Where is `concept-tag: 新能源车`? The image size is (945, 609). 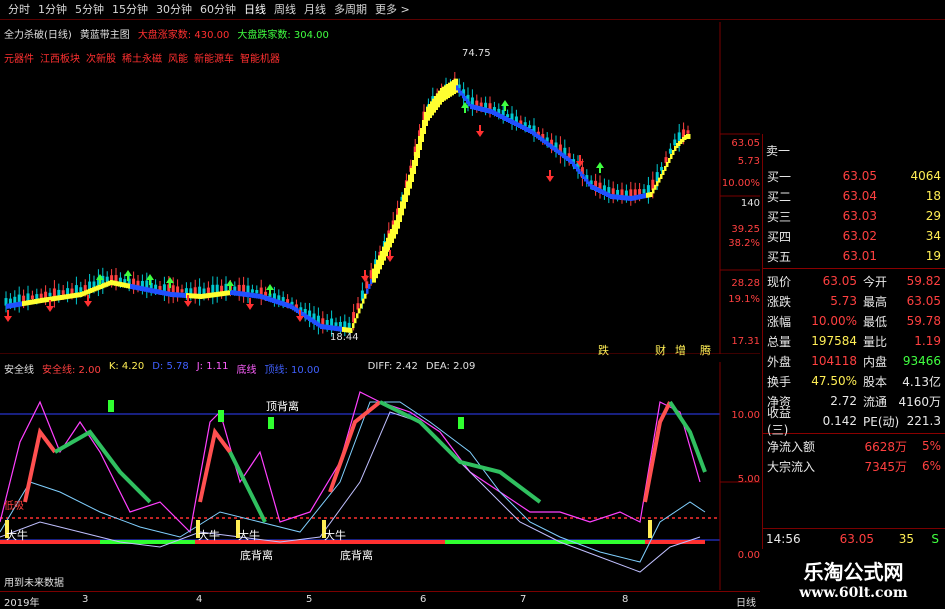 concept-tag: 新能源车 is located at coordinates (214, 57).